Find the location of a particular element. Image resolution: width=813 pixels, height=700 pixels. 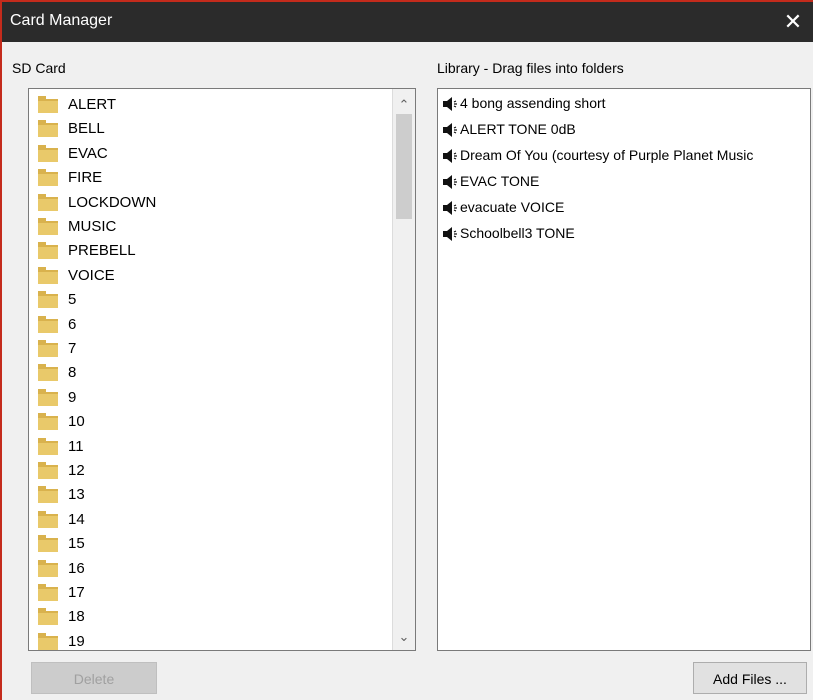

window-title: Card Manager is located at coordinates (61, 20).